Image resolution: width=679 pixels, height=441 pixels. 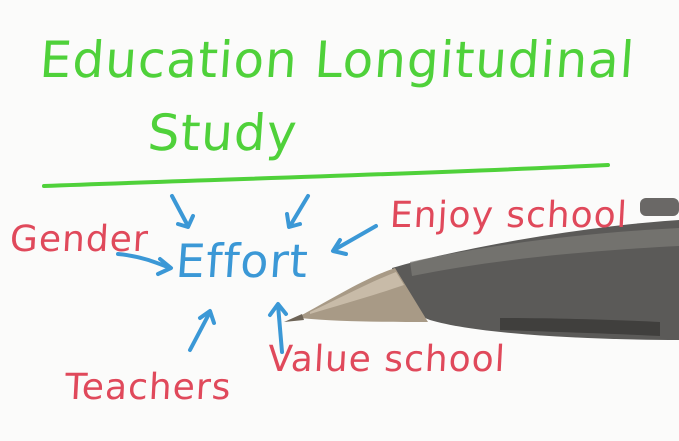 What do you see at coordinates (297, 211) in the screenshot?
I see `arrow-top-right` at bounding box center [297, 211].